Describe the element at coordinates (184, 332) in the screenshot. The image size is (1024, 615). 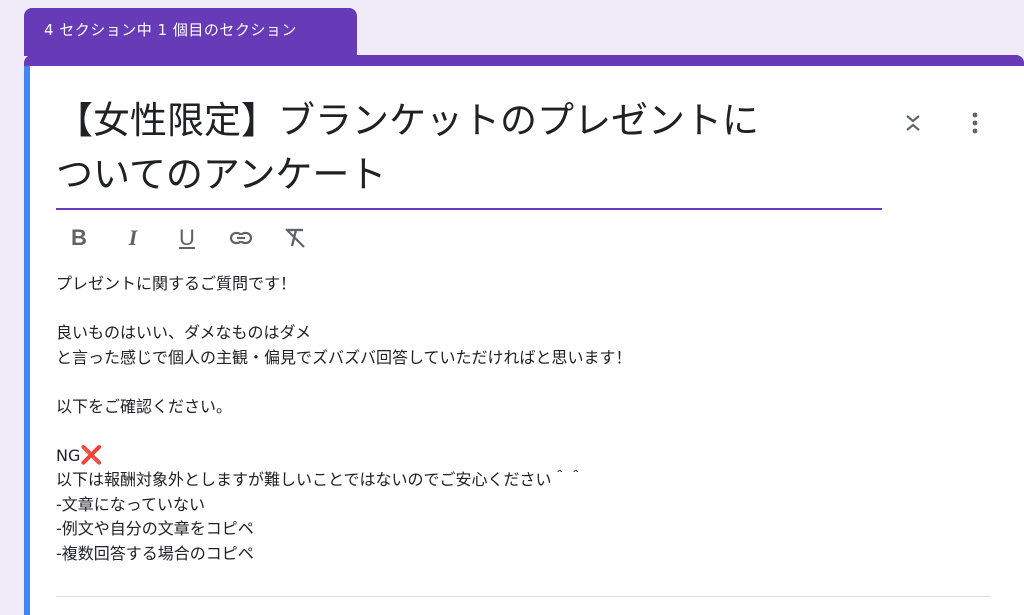
I see `description-line: 良いものはいい、ダメなものはダメ` at that location.